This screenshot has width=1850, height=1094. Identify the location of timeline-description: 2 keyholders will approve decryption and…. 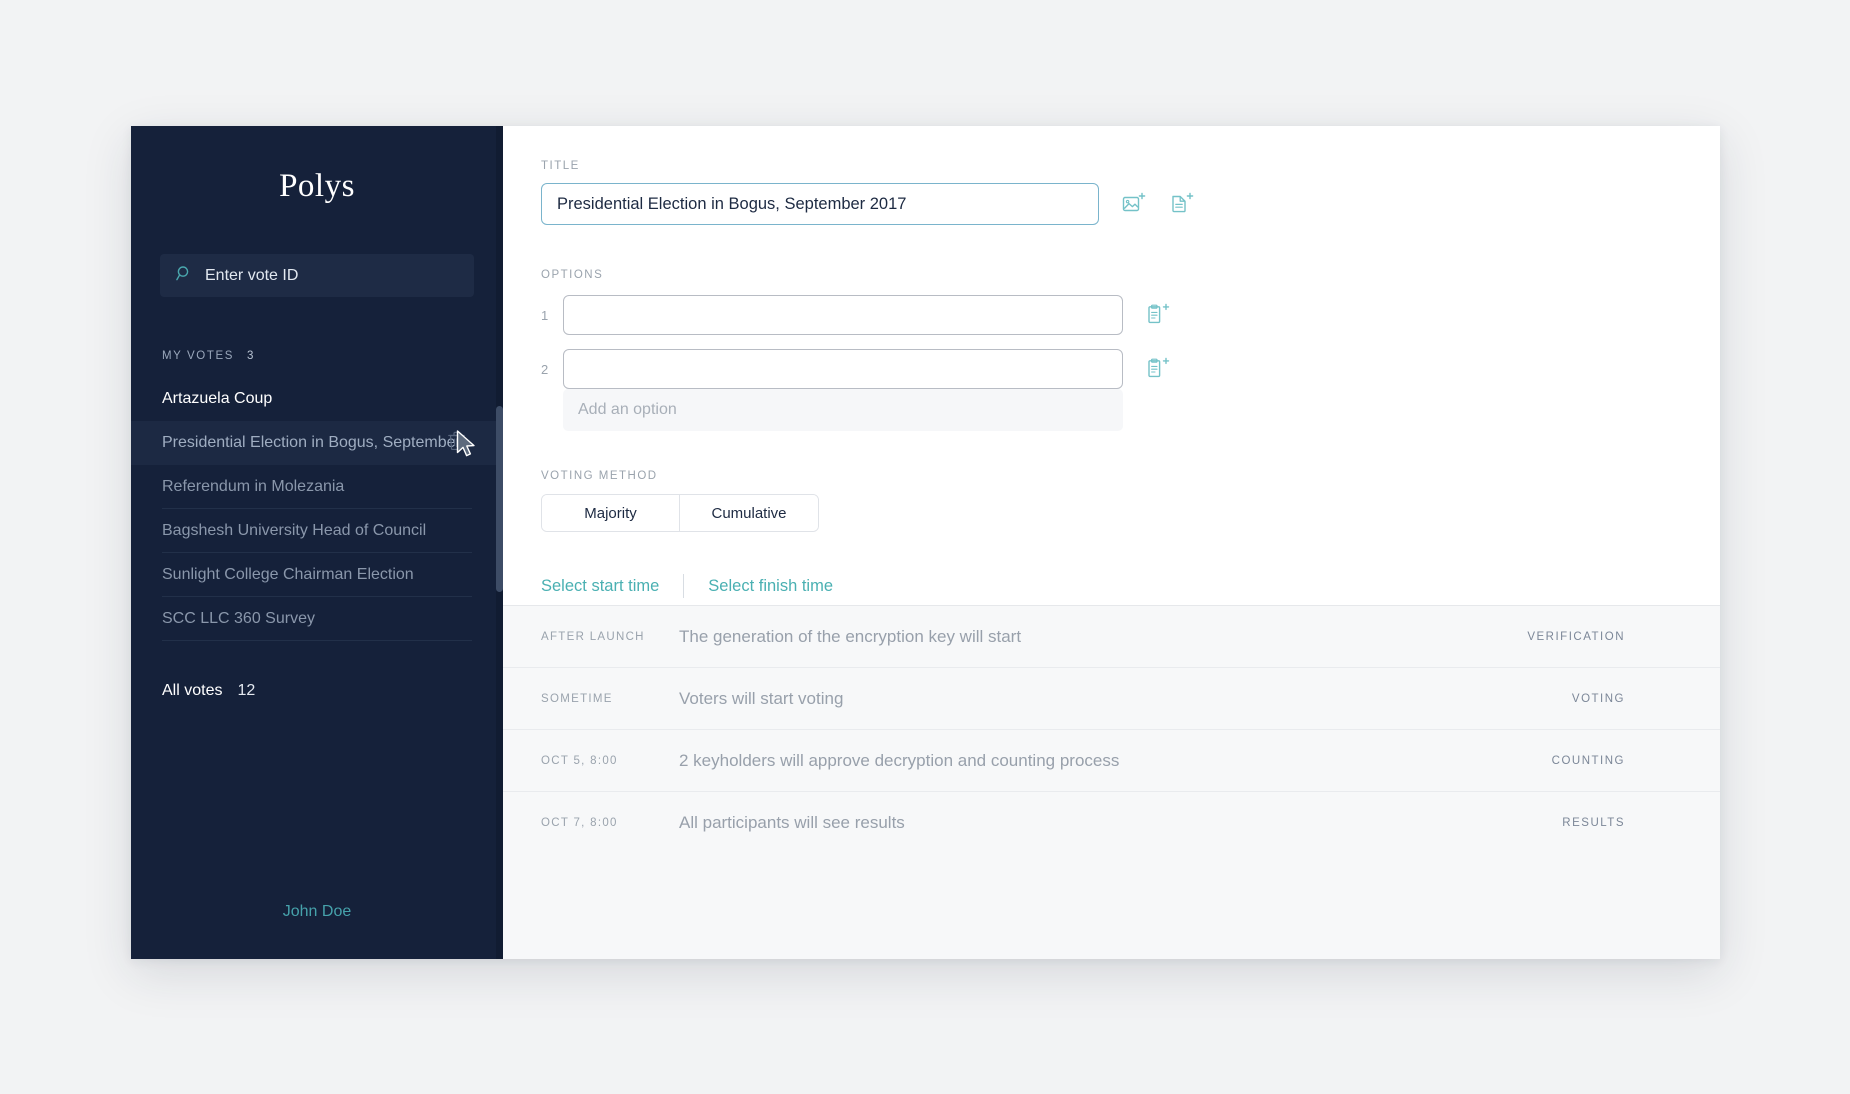
(899, 760).